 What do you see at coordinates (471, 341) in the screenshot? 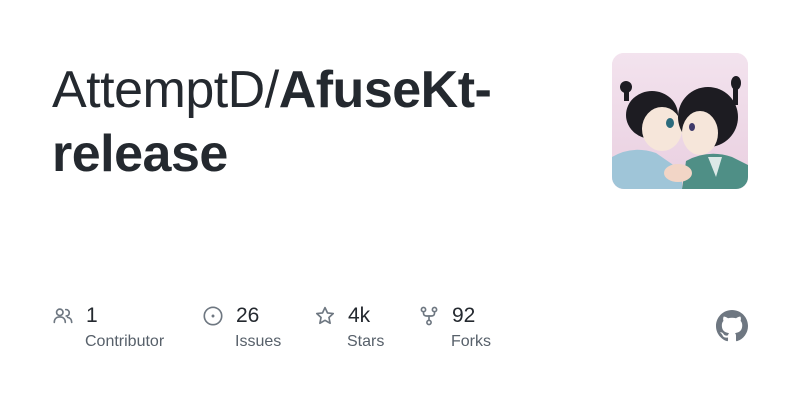
I see `forks-label: Forks` at bounding box center [471, 341].